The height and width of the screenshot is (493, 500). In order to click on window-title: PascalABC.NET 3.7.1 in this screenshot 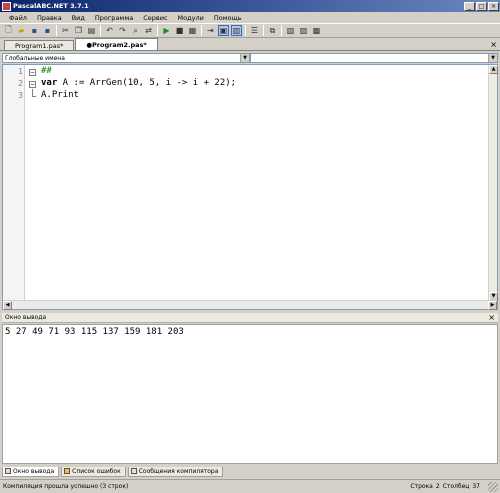, I will do `click(51, 6)`.